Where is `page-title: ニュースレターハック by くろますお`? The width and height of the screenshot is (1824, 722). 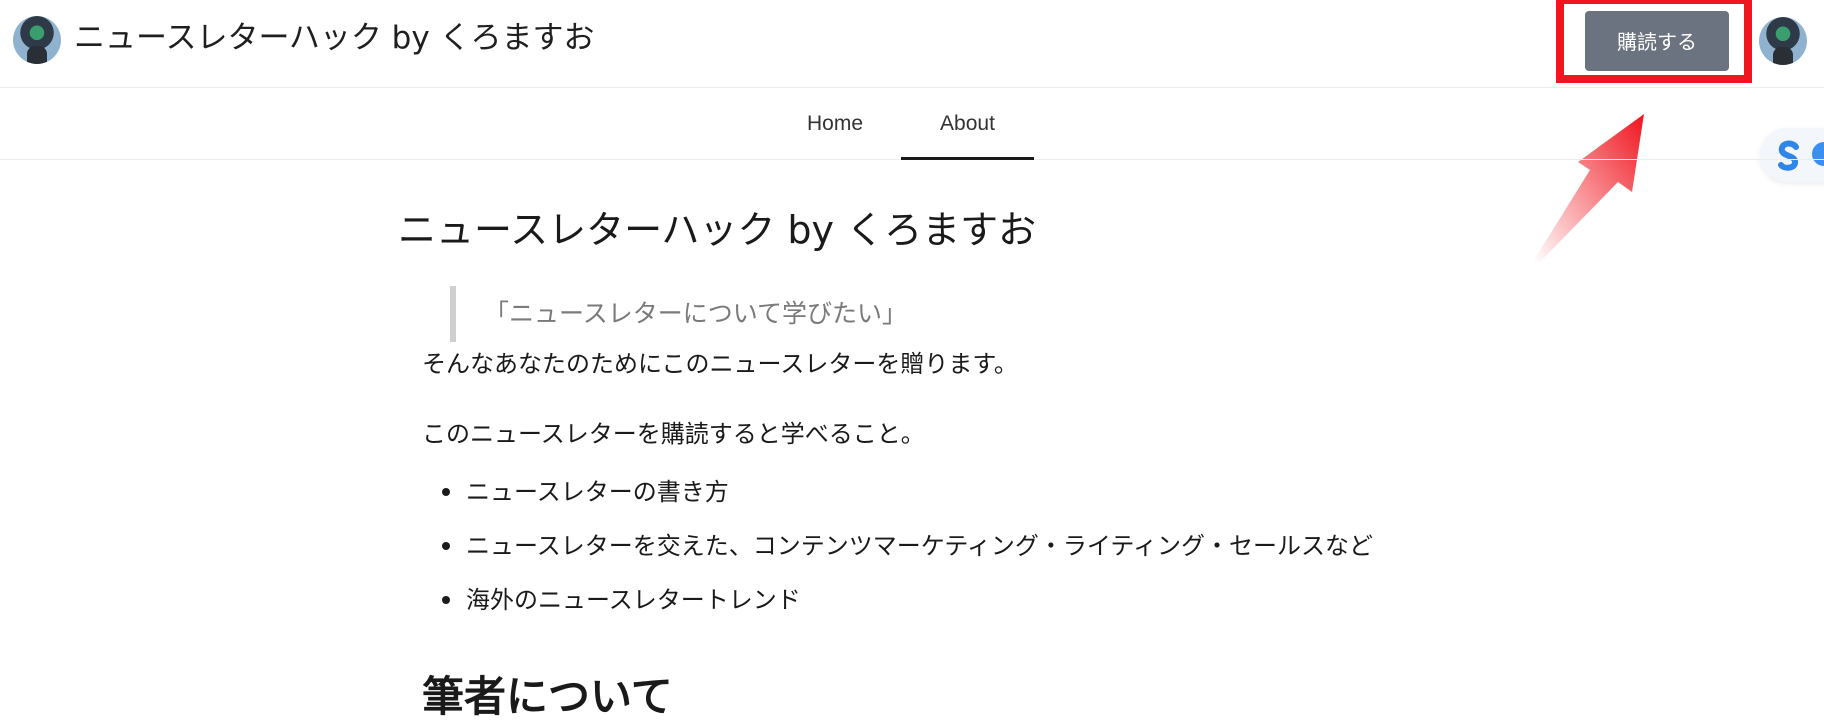 page-title: ニュースレターハック by くろますお is located at coordinates (717, 230).